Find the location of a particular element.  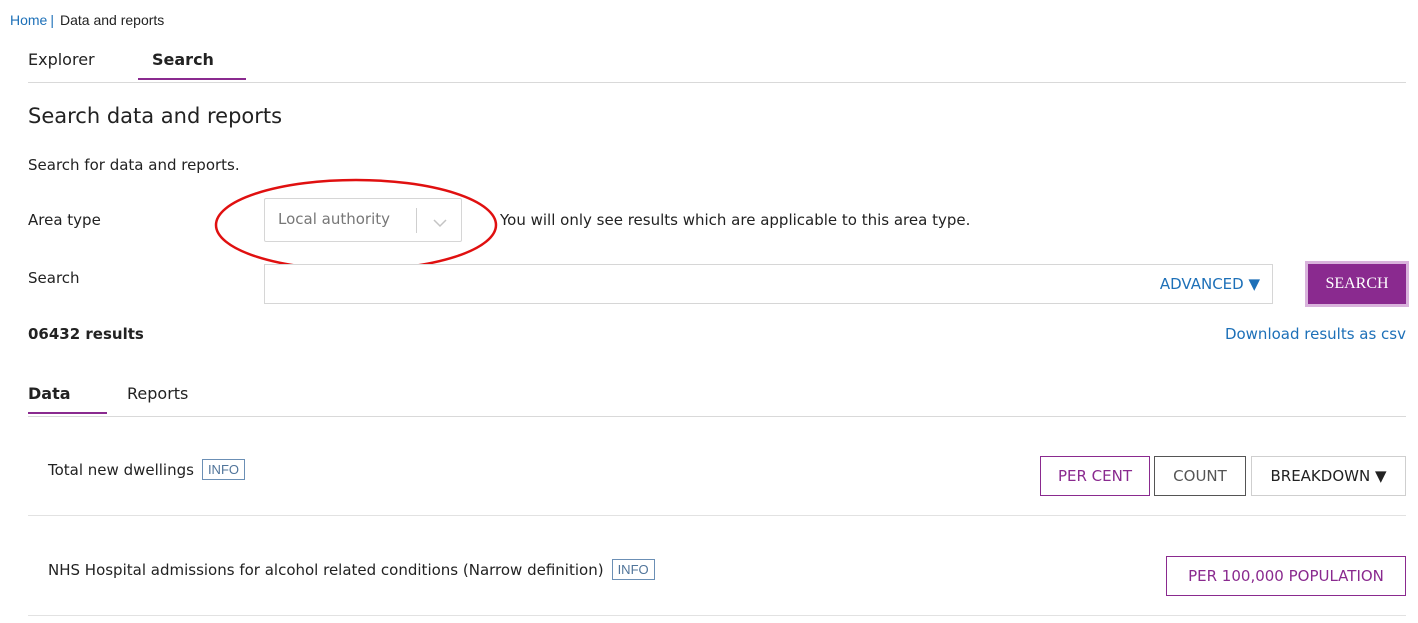

area-type-label: Area type is located at coordinates (64, 220).